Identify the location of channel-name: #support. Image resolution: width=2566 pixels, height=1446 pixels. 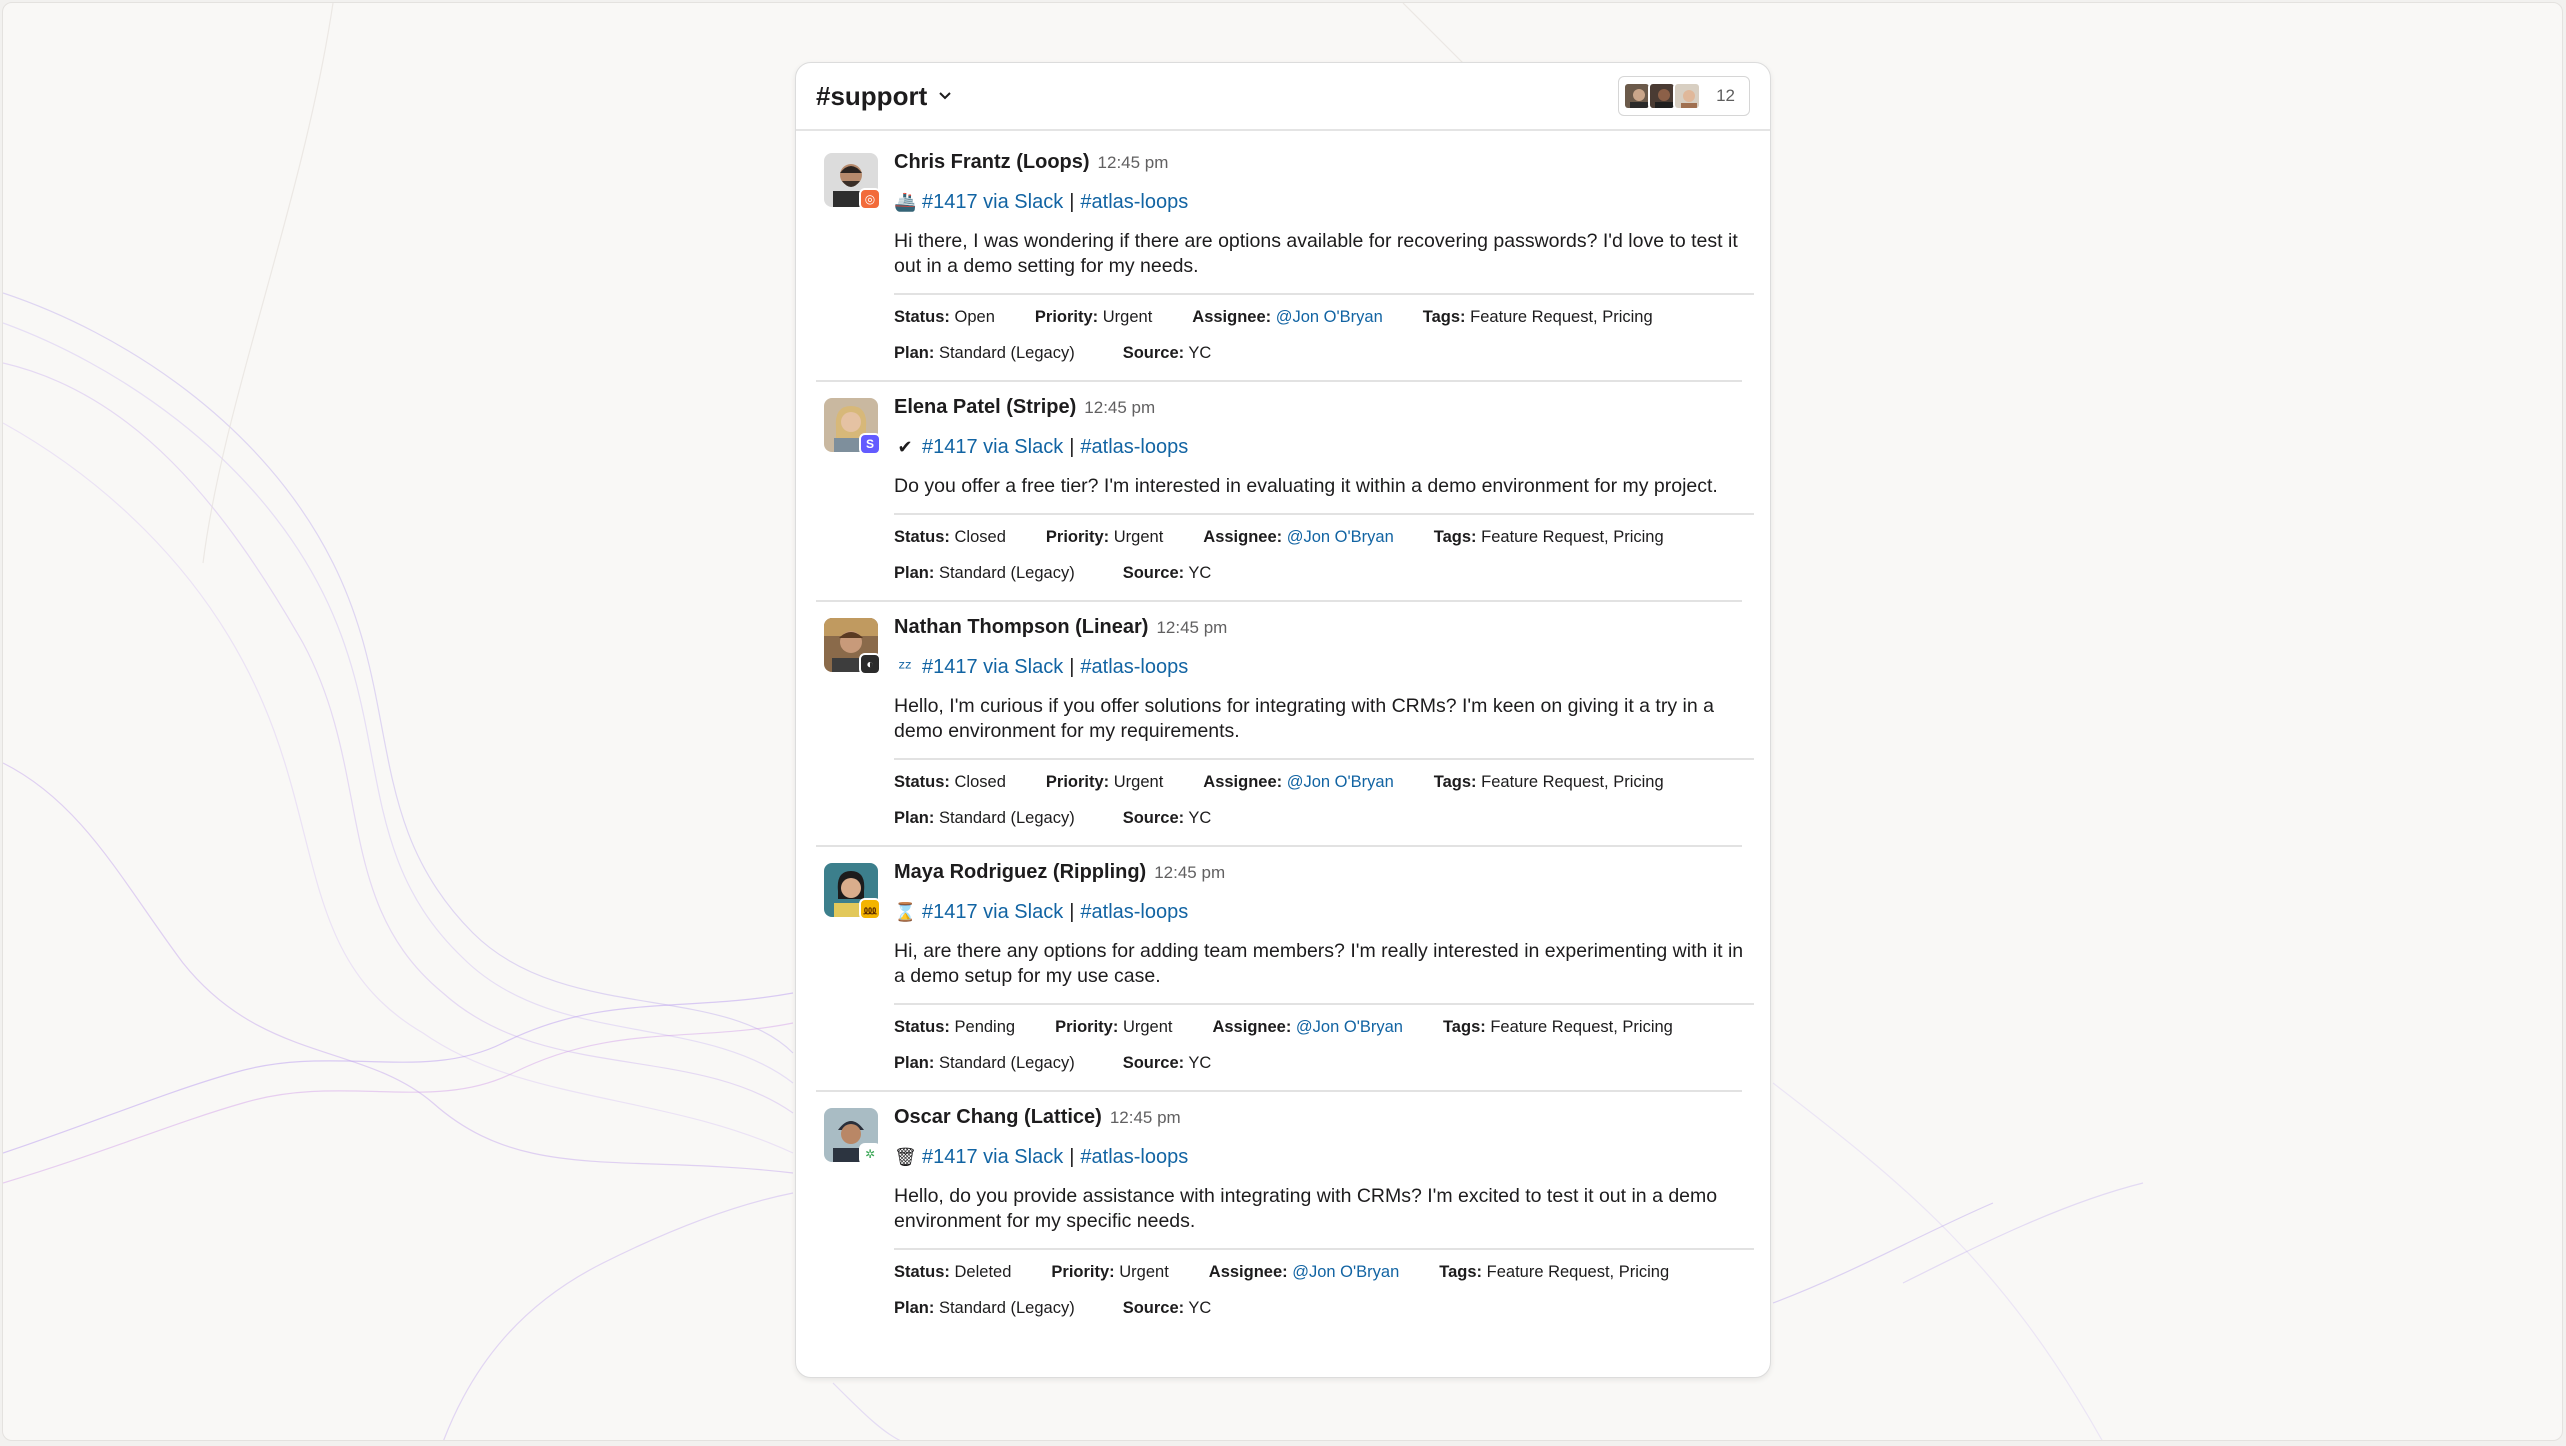
(872, 95).